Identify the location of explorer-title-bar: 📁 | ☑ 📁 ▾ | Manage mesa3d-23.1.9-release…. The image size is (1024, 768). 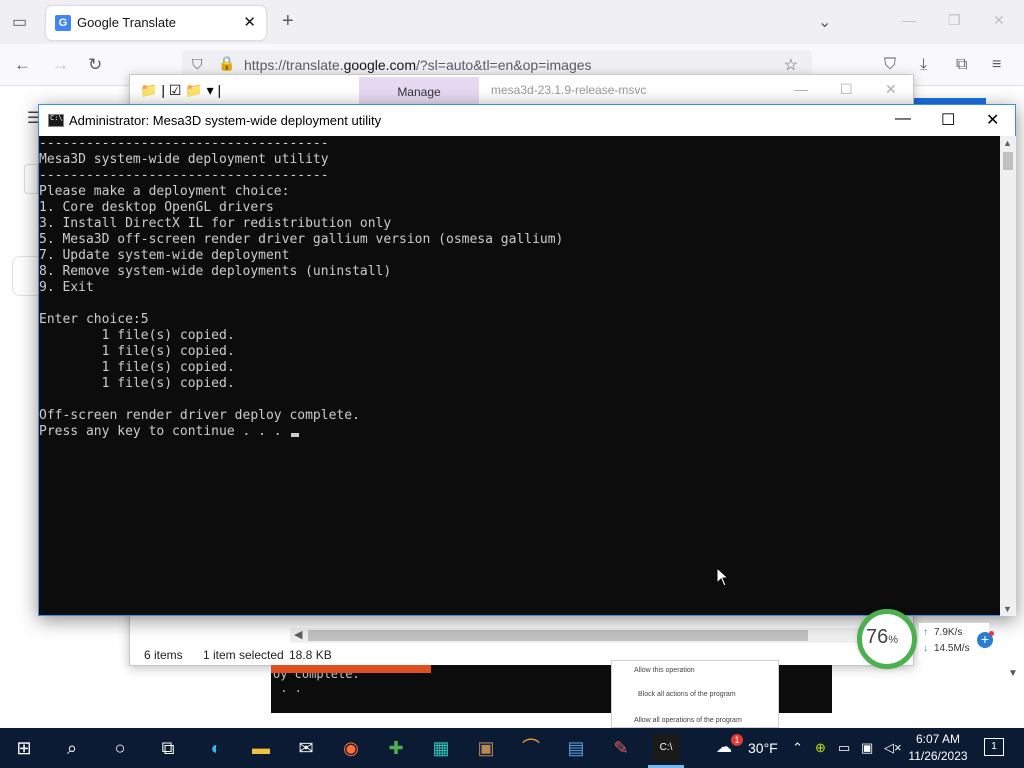
(521, 90).